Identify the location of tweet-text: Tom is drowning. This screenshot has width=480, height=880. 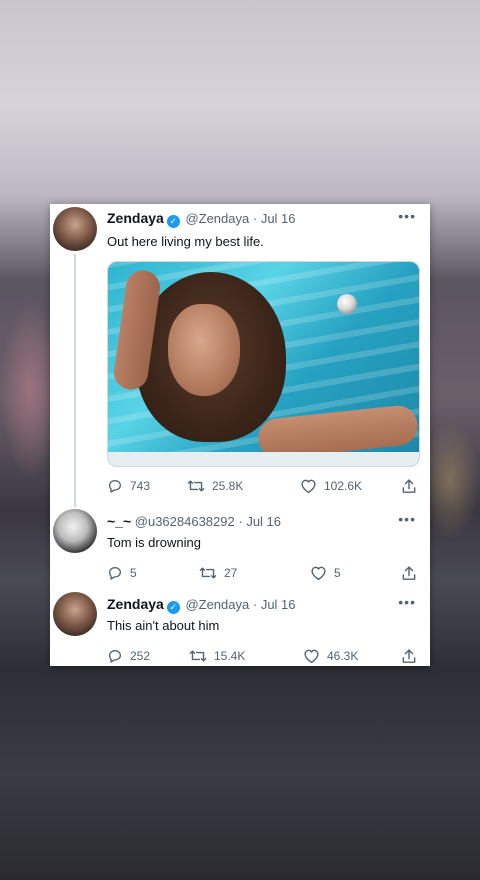
(154, 542).